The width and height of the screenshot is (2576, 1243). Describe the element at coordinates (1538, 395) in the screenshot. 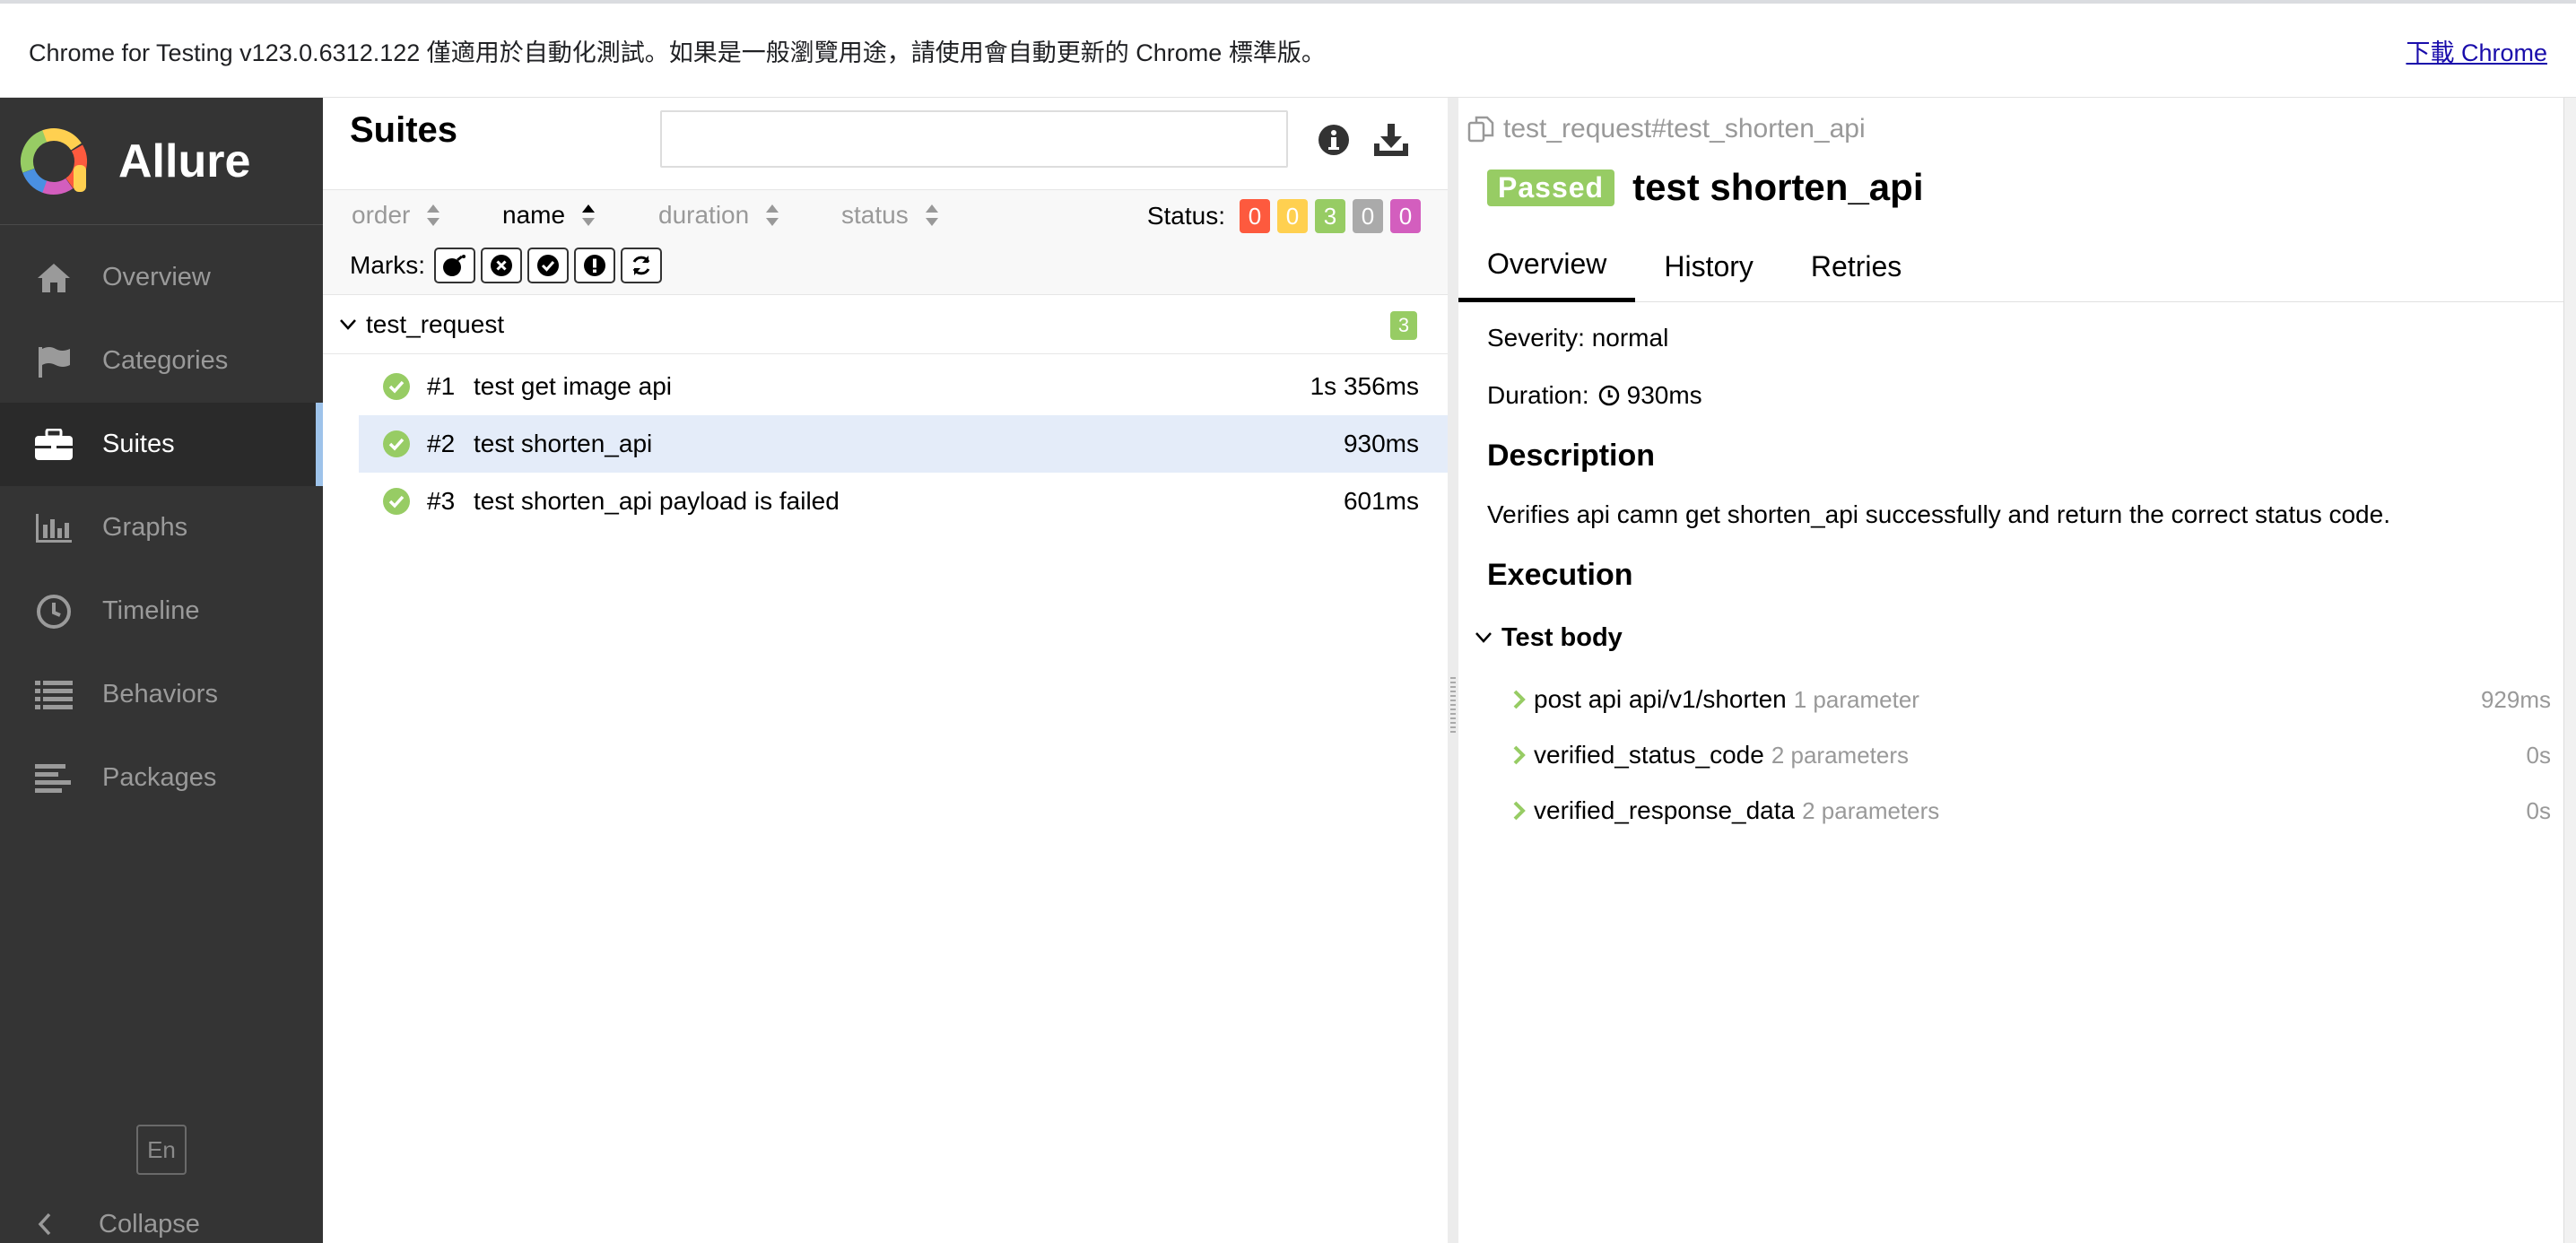

I see `duration-label: Duration:` at that location.